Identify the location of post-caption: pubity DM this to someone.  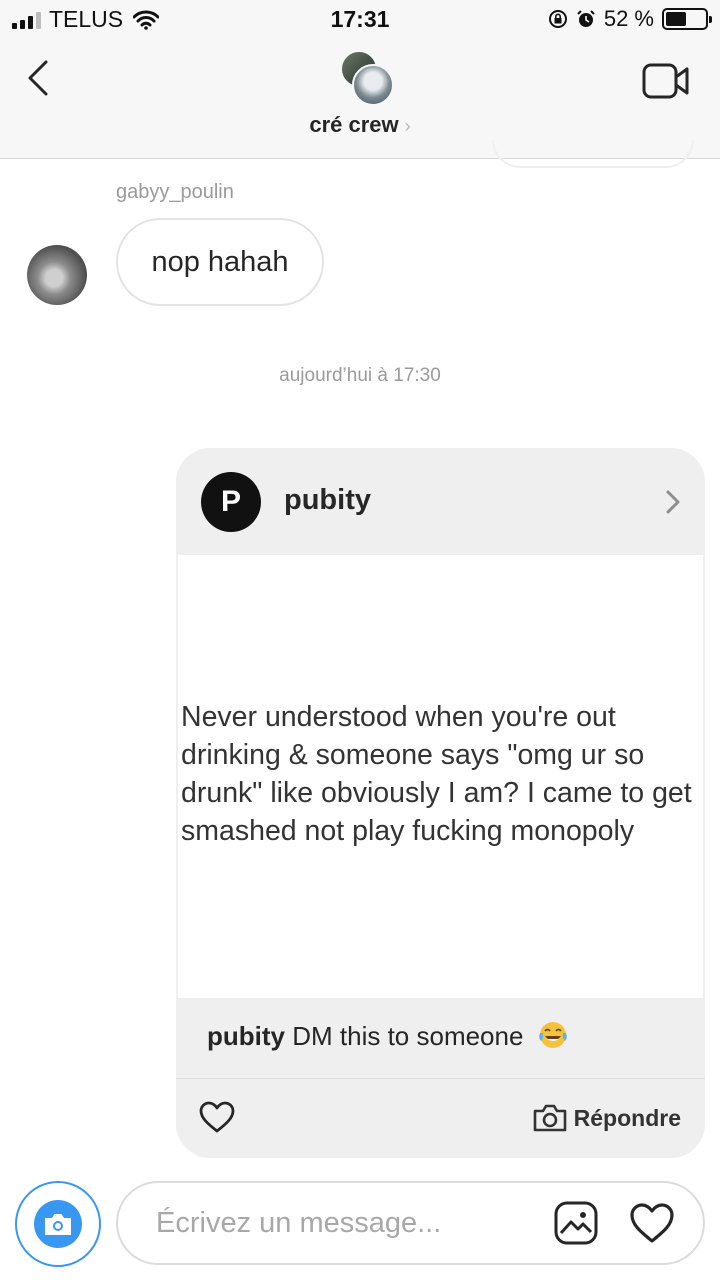
(388, 1035).